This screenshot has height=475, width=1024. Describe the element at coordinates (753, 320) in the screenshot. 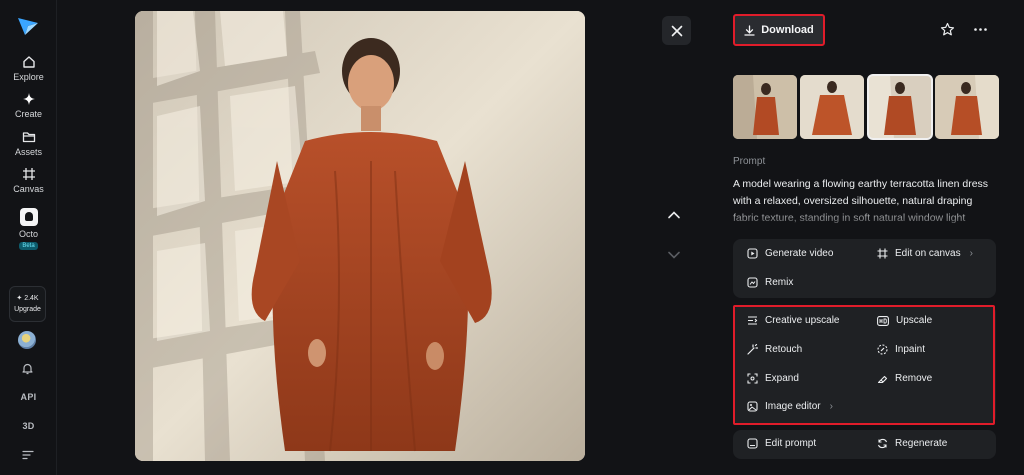

I see `creative-upscale-icon` at that location.